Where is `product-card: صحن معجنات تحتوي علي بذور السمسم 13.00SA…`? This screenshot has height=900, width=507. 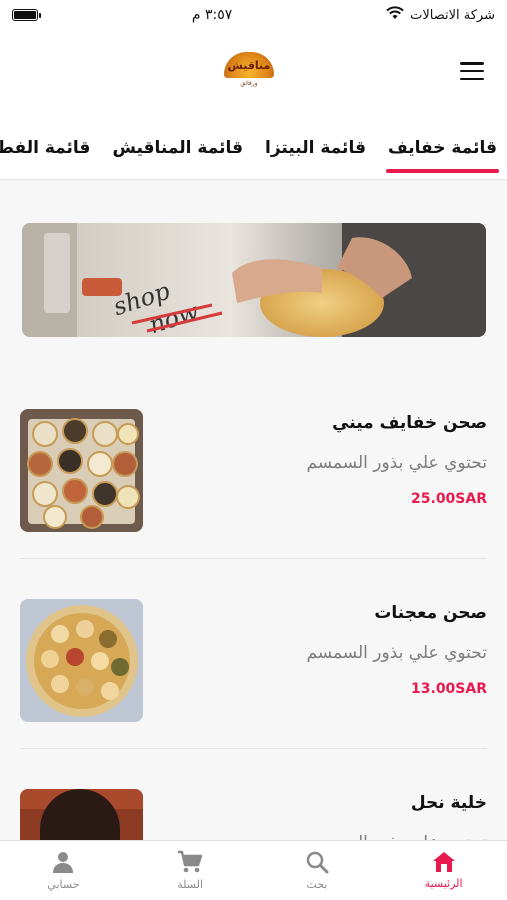
product-card: صحن معجنات تحتوي علي بذور السمسم 13.00SA… is located at coordinates (253, 669).